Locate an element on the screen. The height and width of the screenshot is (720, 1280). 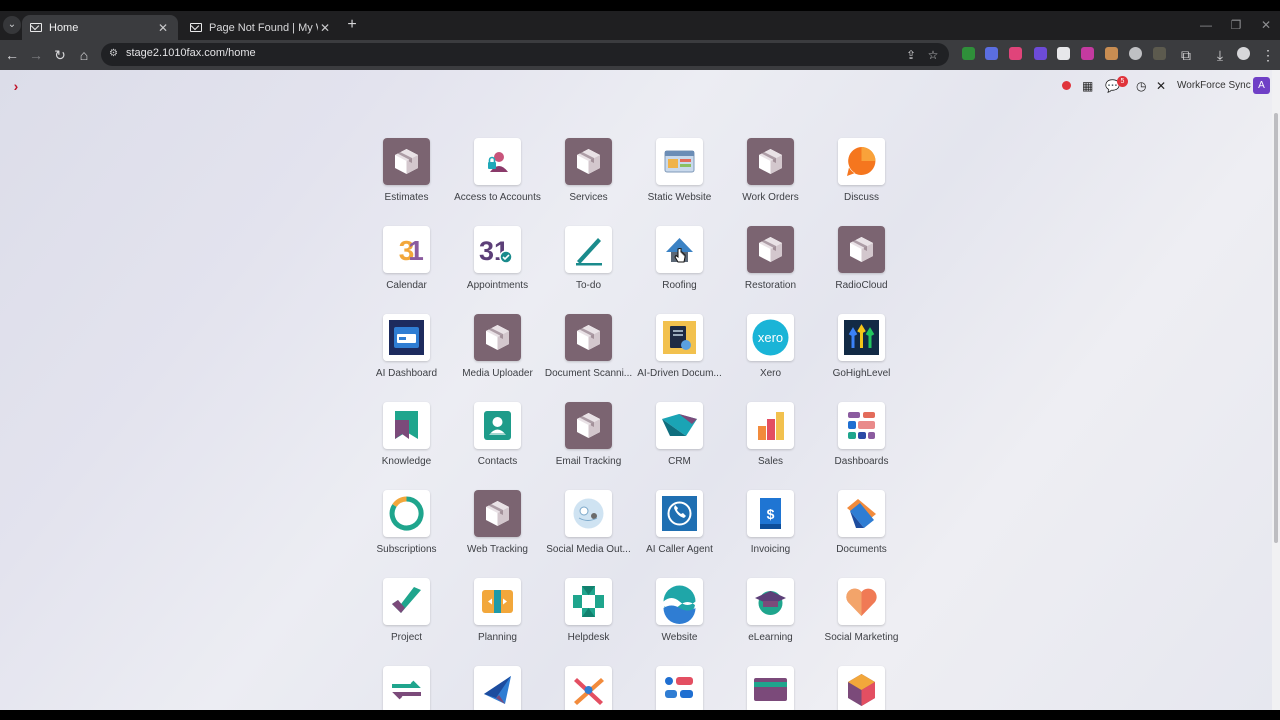
app-tile-ai-caller-agent: AI Caller Agent is located at coordinates (679, 530).